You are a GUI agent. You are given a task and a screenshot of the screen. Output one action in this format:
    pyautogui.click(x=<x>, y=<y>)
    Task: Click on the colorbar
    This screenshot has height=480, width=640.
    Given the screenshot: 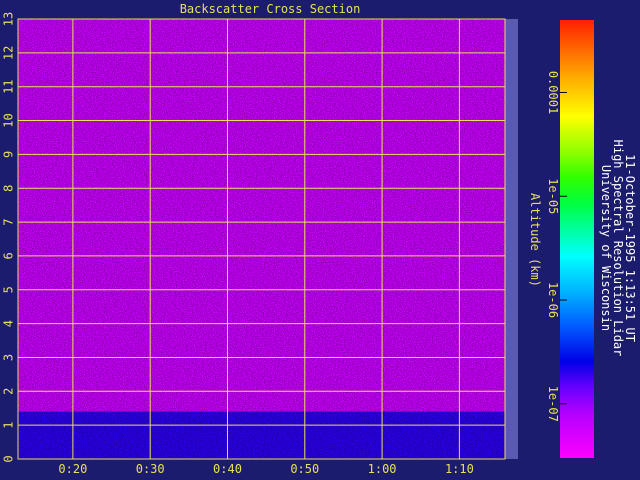 What is the action you would take?
    pyautogui.click(x=577, y=239)
    